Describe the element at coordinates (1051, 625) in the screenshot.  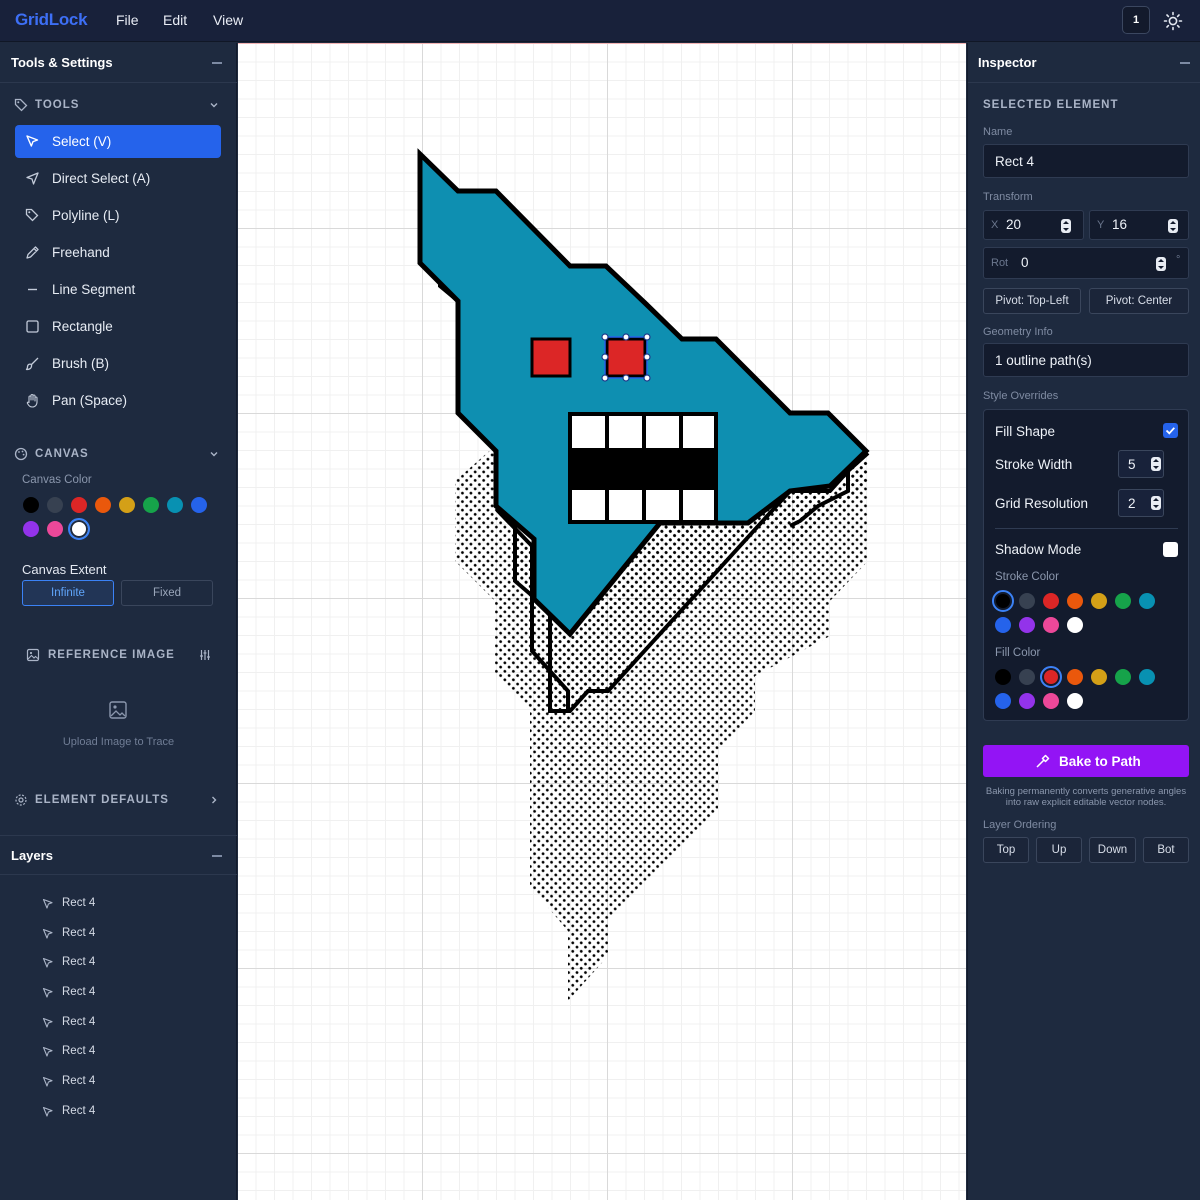
I see `stroke-swatch-pink` at that location.